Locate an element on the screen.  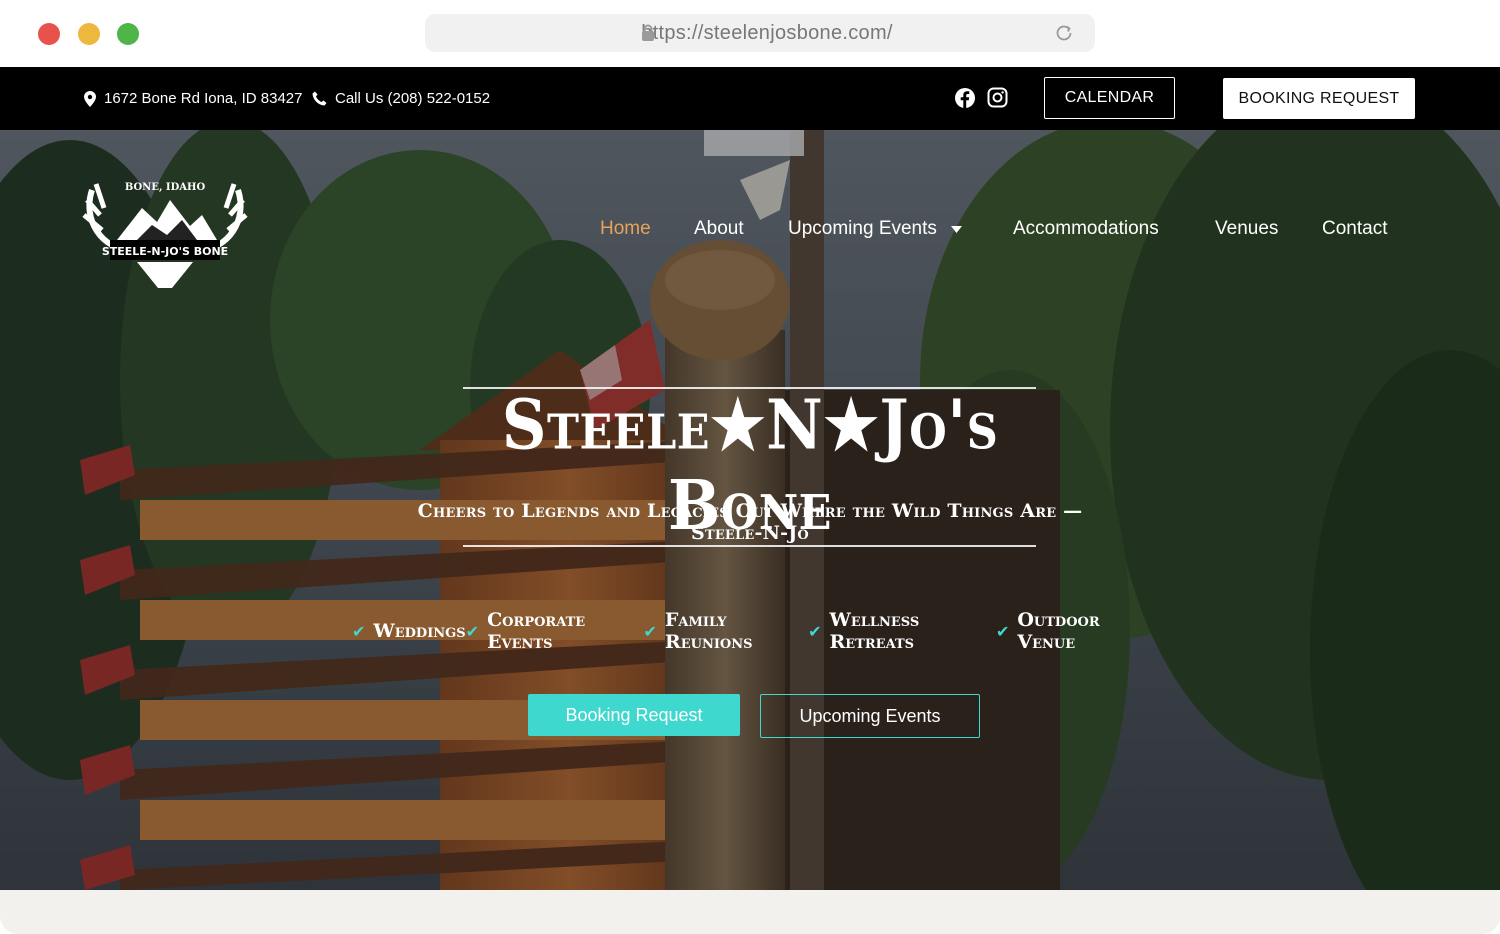
service-item: ✔ Corporate Events is located at coordinates (555, 631).